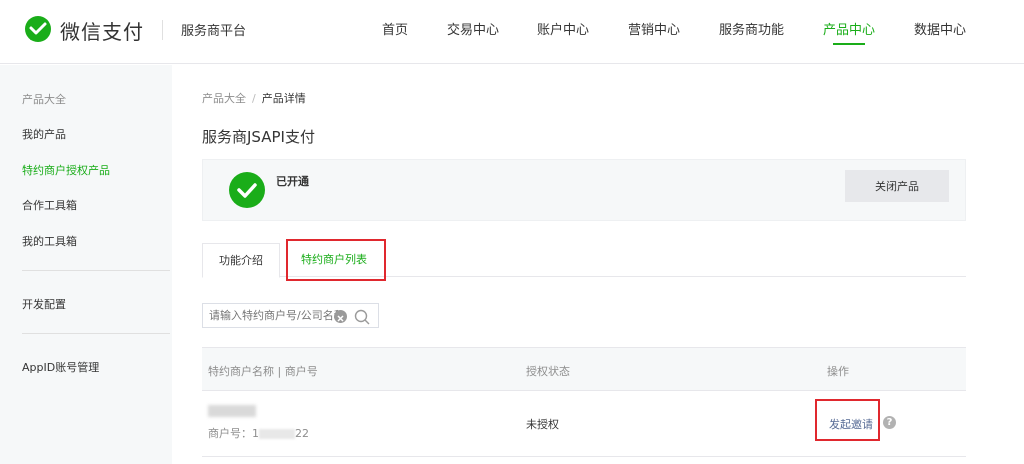  What do you see at coordinates (473, 28) in the screenshot?
I see `nav-transactions: 交易中心` at bounding box center [473, 28].